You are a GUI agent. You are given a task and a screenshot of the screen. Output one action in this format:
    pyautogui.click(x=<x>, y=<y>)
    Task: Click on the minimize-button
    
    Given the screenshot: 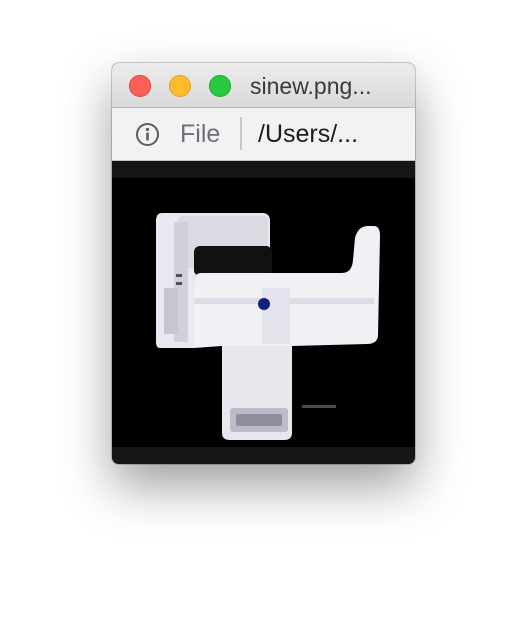 What is the action you would take?
    pyautogui.click(x=180, y=86)
    